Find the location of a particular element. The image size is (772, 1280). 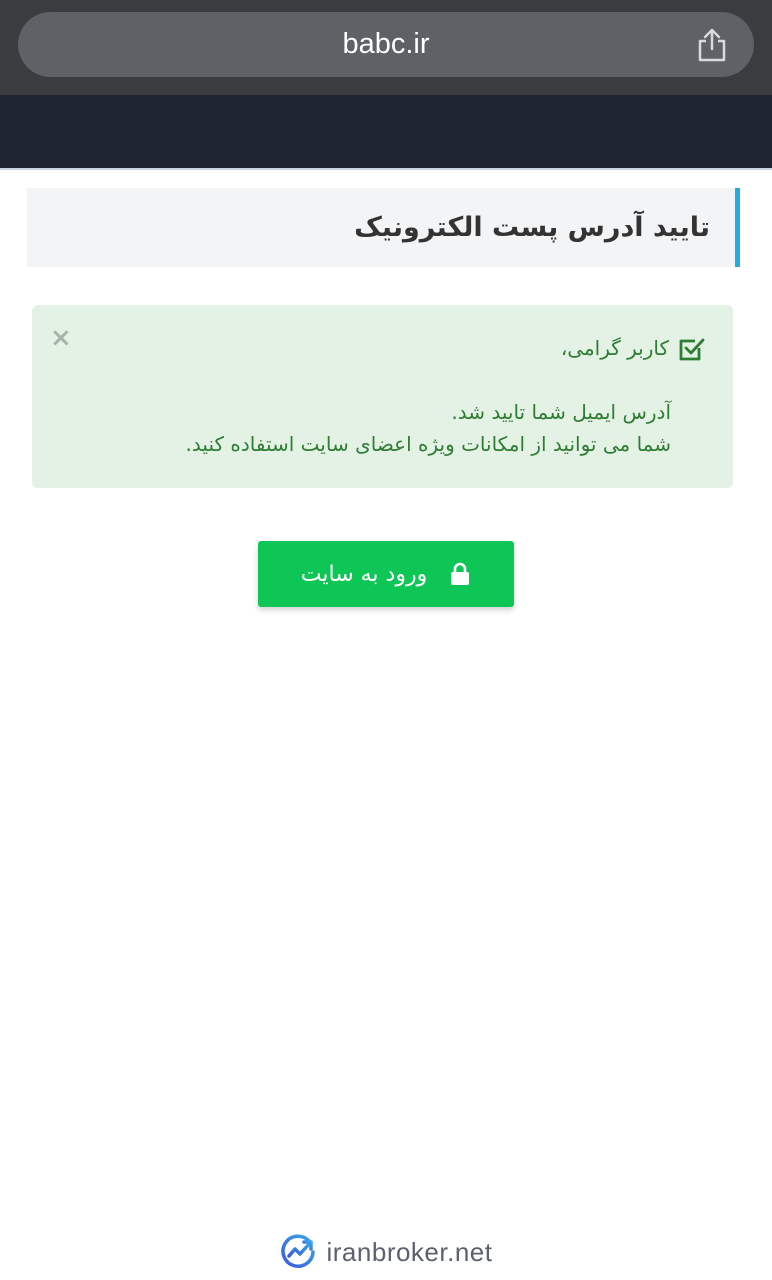

footer-brand-text: iranbroker.net is located at coordinates (409, 1251).